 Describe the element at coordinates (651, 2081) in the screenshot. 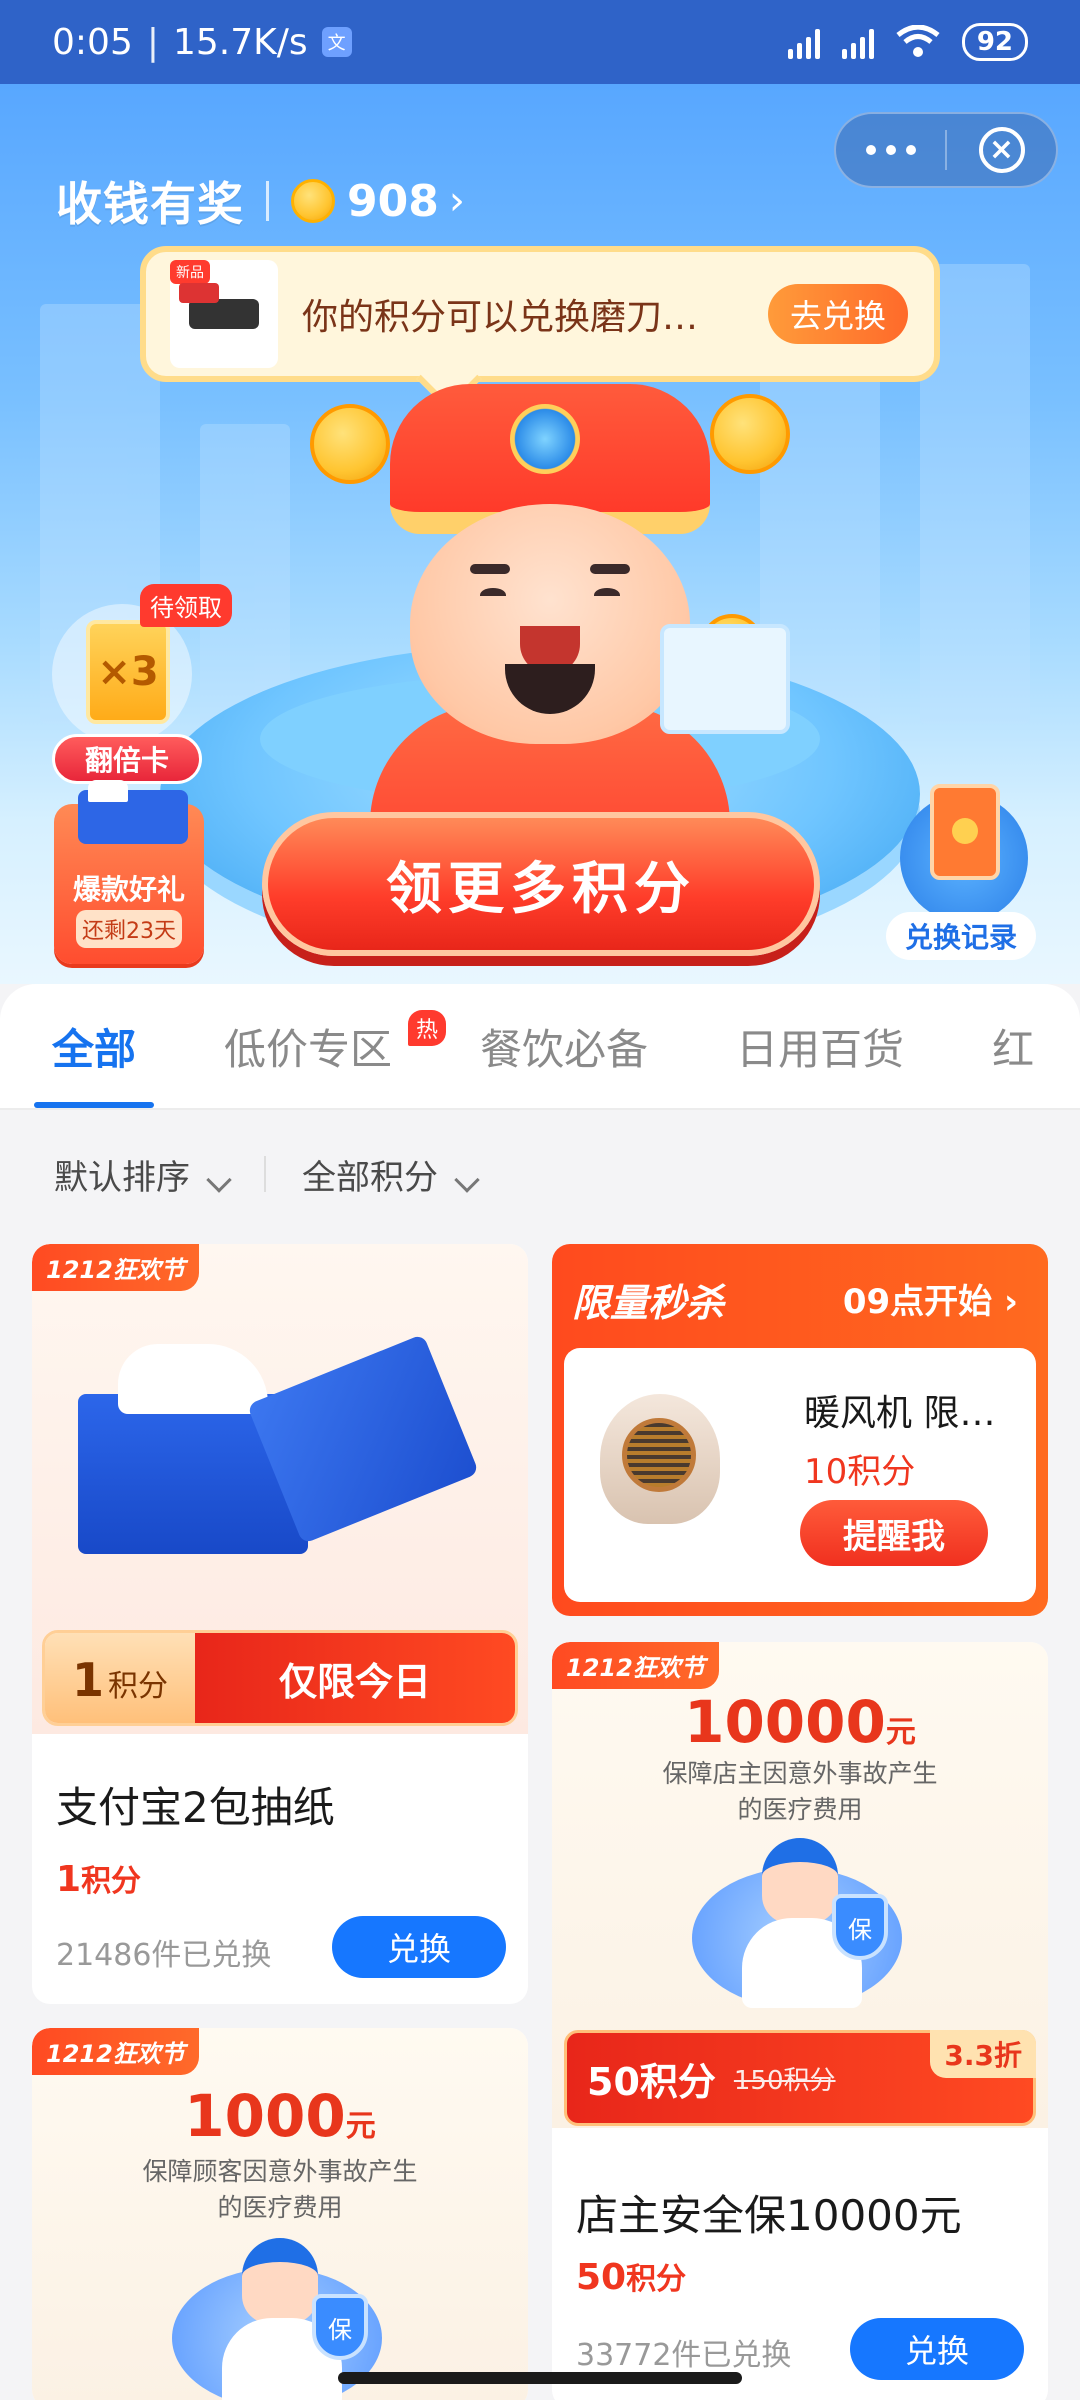

I see `insurance-price: 50积分` at that location.